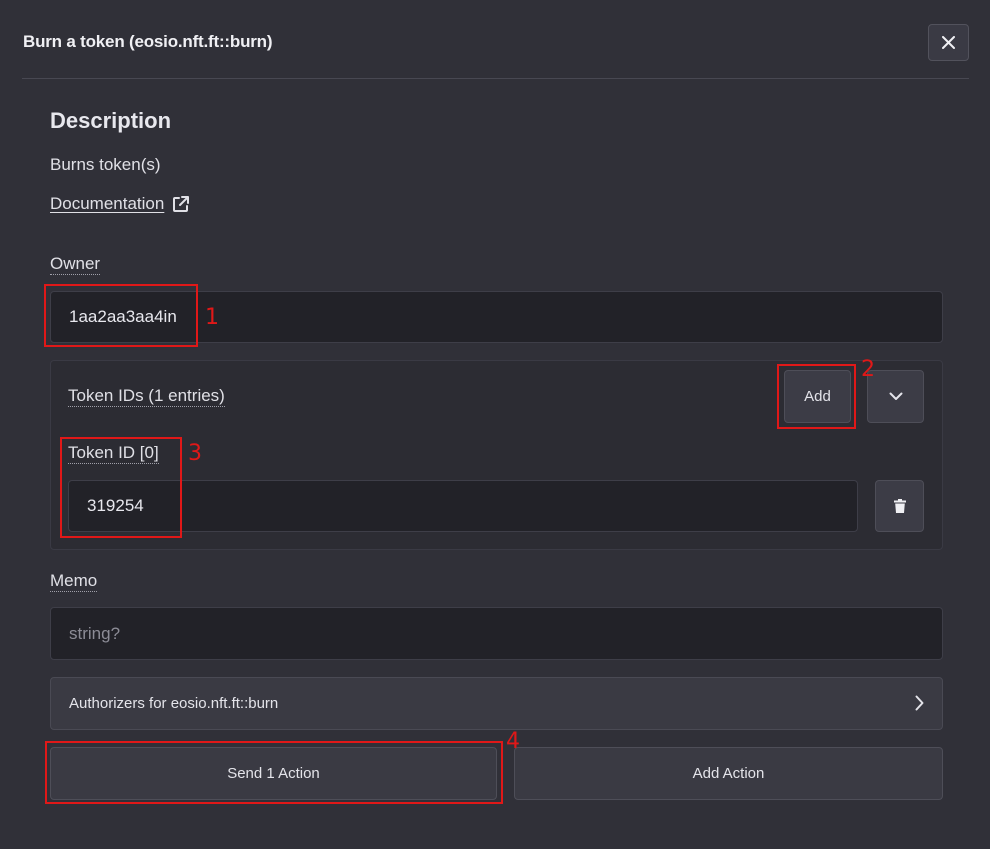 The height and width of the screenshot is (849, 990). I want to click on owner-label: Owner, so click(75, 264).